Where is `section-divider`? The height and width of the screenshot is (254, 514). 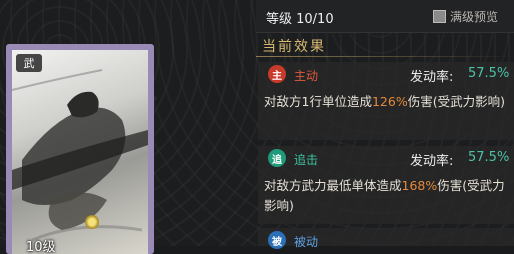 section-divider is located at coordinates (385, 56).